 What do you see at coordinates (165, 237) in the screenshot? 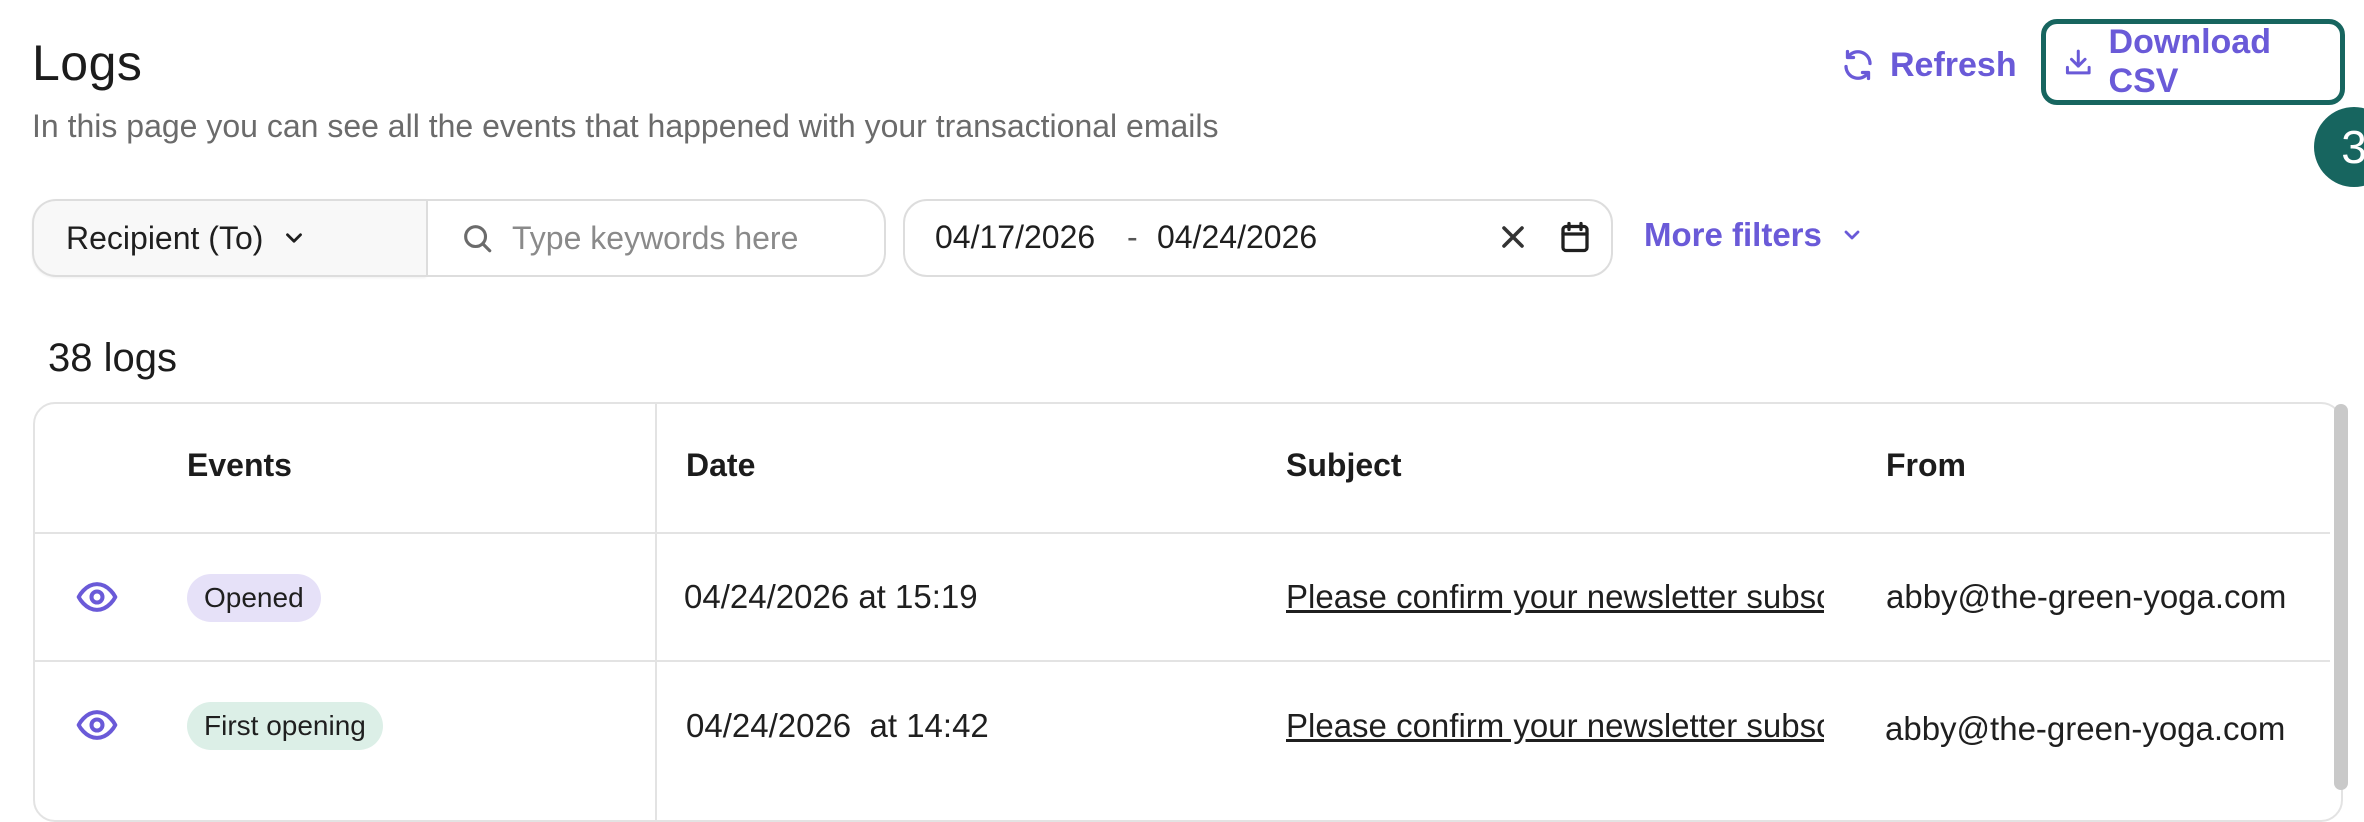
I see `recipient-filter-value: Recipient (To)` at bounding box center [165, 237].